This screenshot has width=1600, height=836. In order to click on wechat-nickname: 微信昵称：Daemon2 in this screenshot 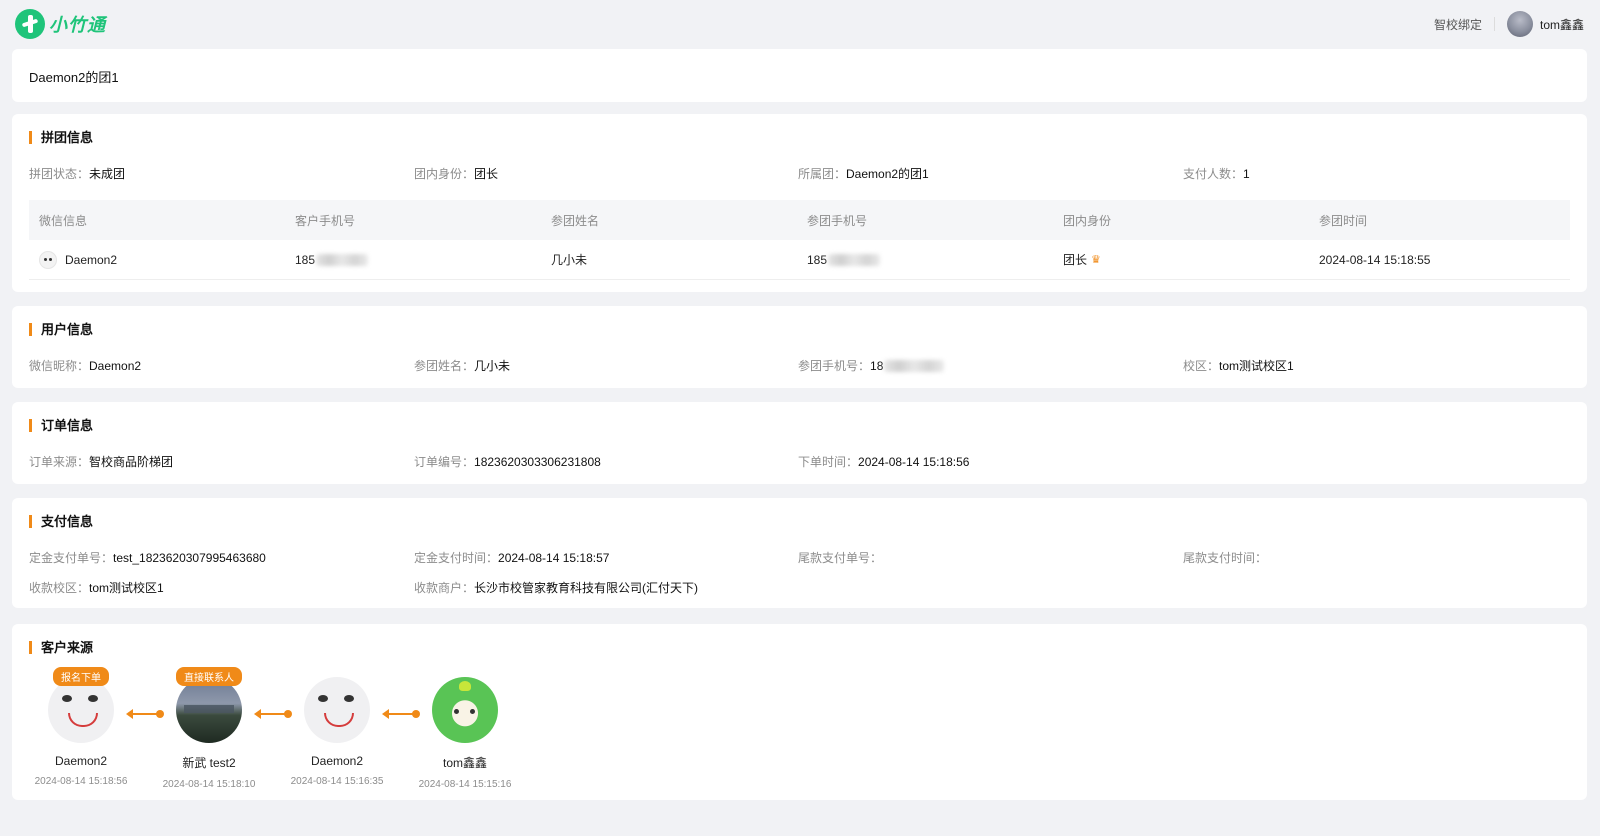, I will do `click(85, 366)`.